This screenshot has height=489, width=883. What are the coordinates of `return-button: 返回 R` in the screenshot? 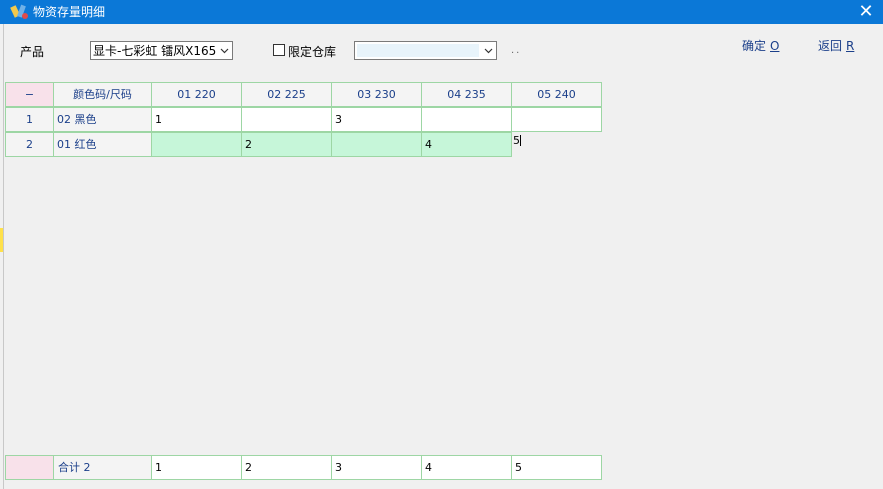 It's located at (836, 45).